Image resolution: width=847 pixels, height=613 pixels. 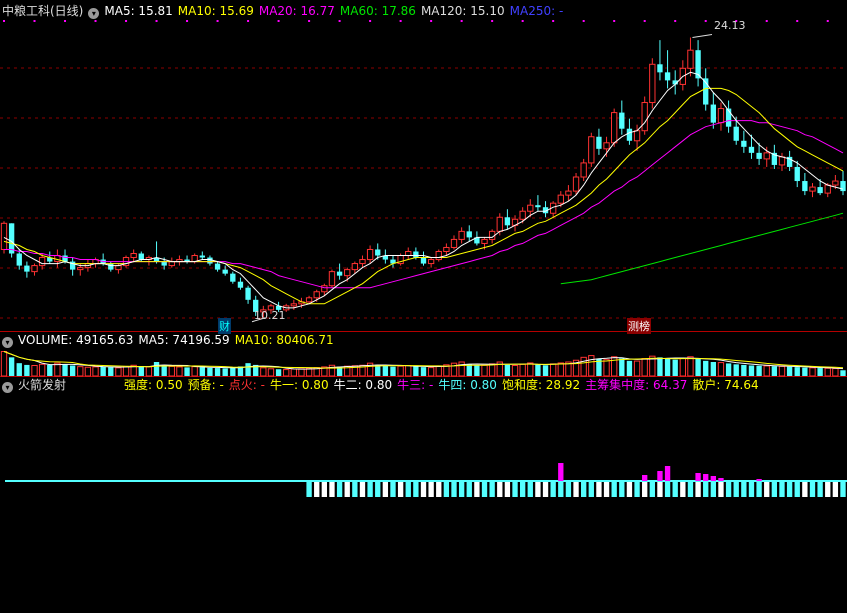 I want to click on ma20-value: MA20: 16.77, so click(x=296, y=11).